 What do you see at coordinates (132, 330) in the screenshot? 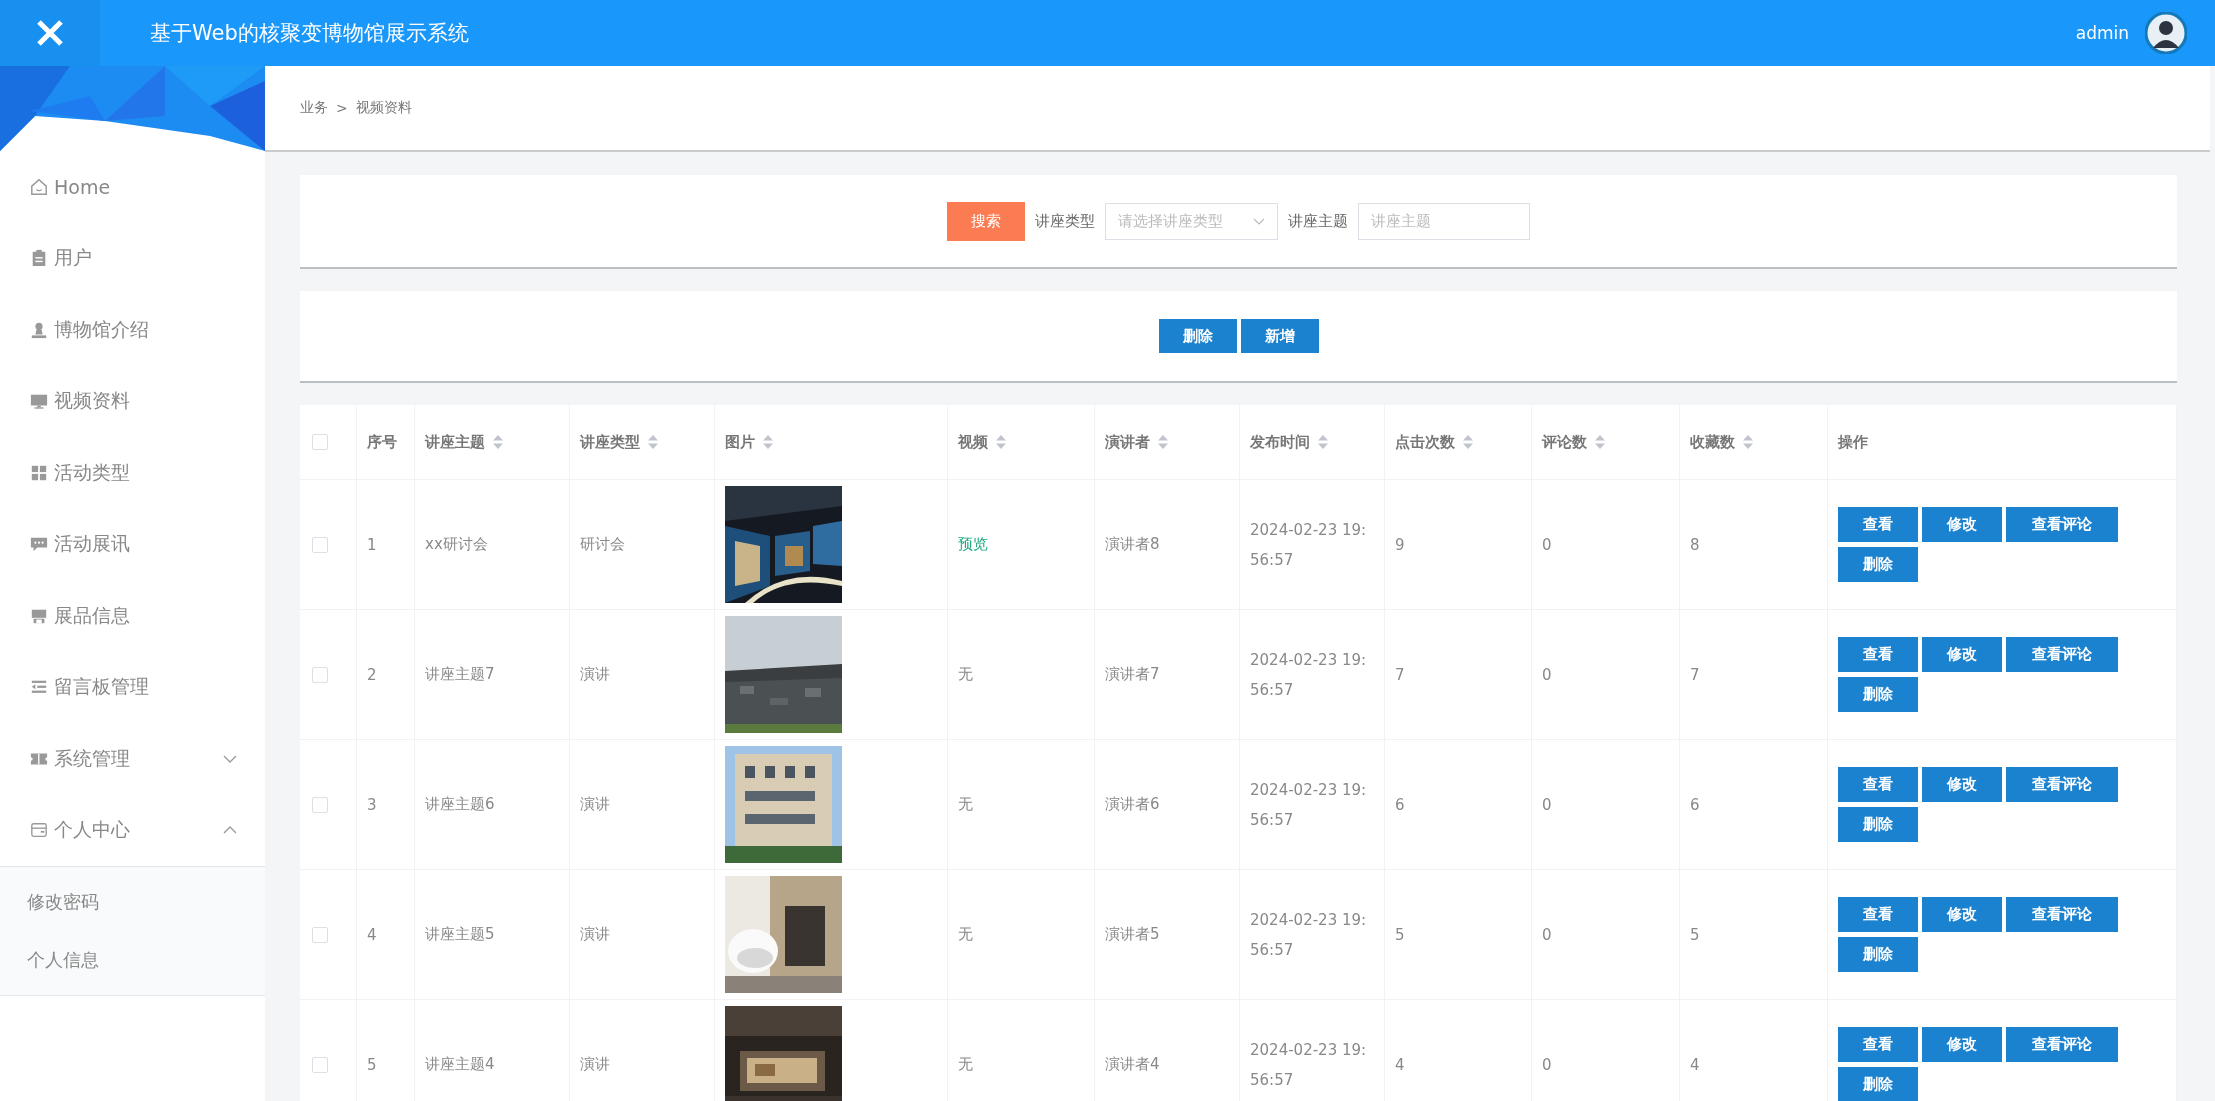
I see `sidebar-item: 博物馆介绍` at bounding box center [132, 330].